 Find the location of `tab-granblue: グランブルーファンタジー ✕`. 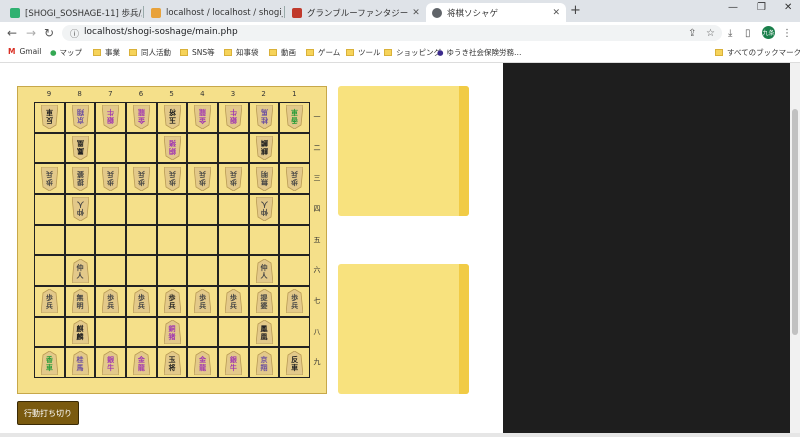

tab-granblue: グランブルーファンタジー ✕ is located at coordinates (355, 12).